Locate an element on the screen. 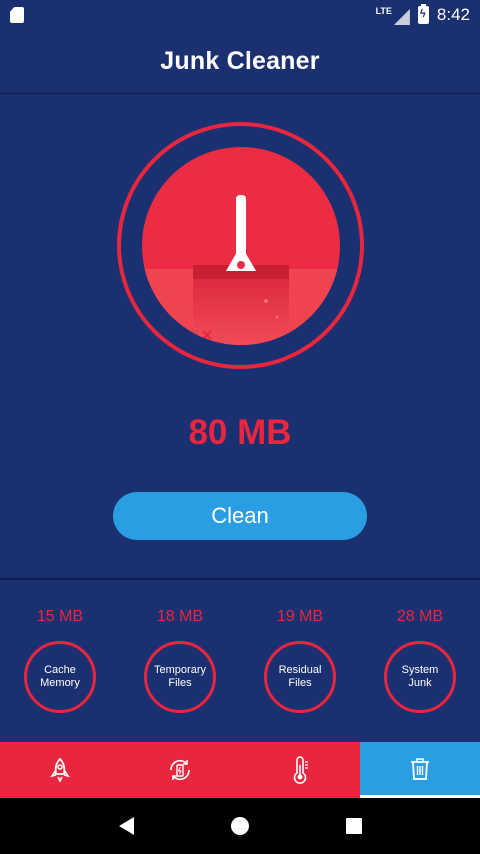 This screenshot has height=854, width=480. trash-icon is located at coordinates (420, 768).